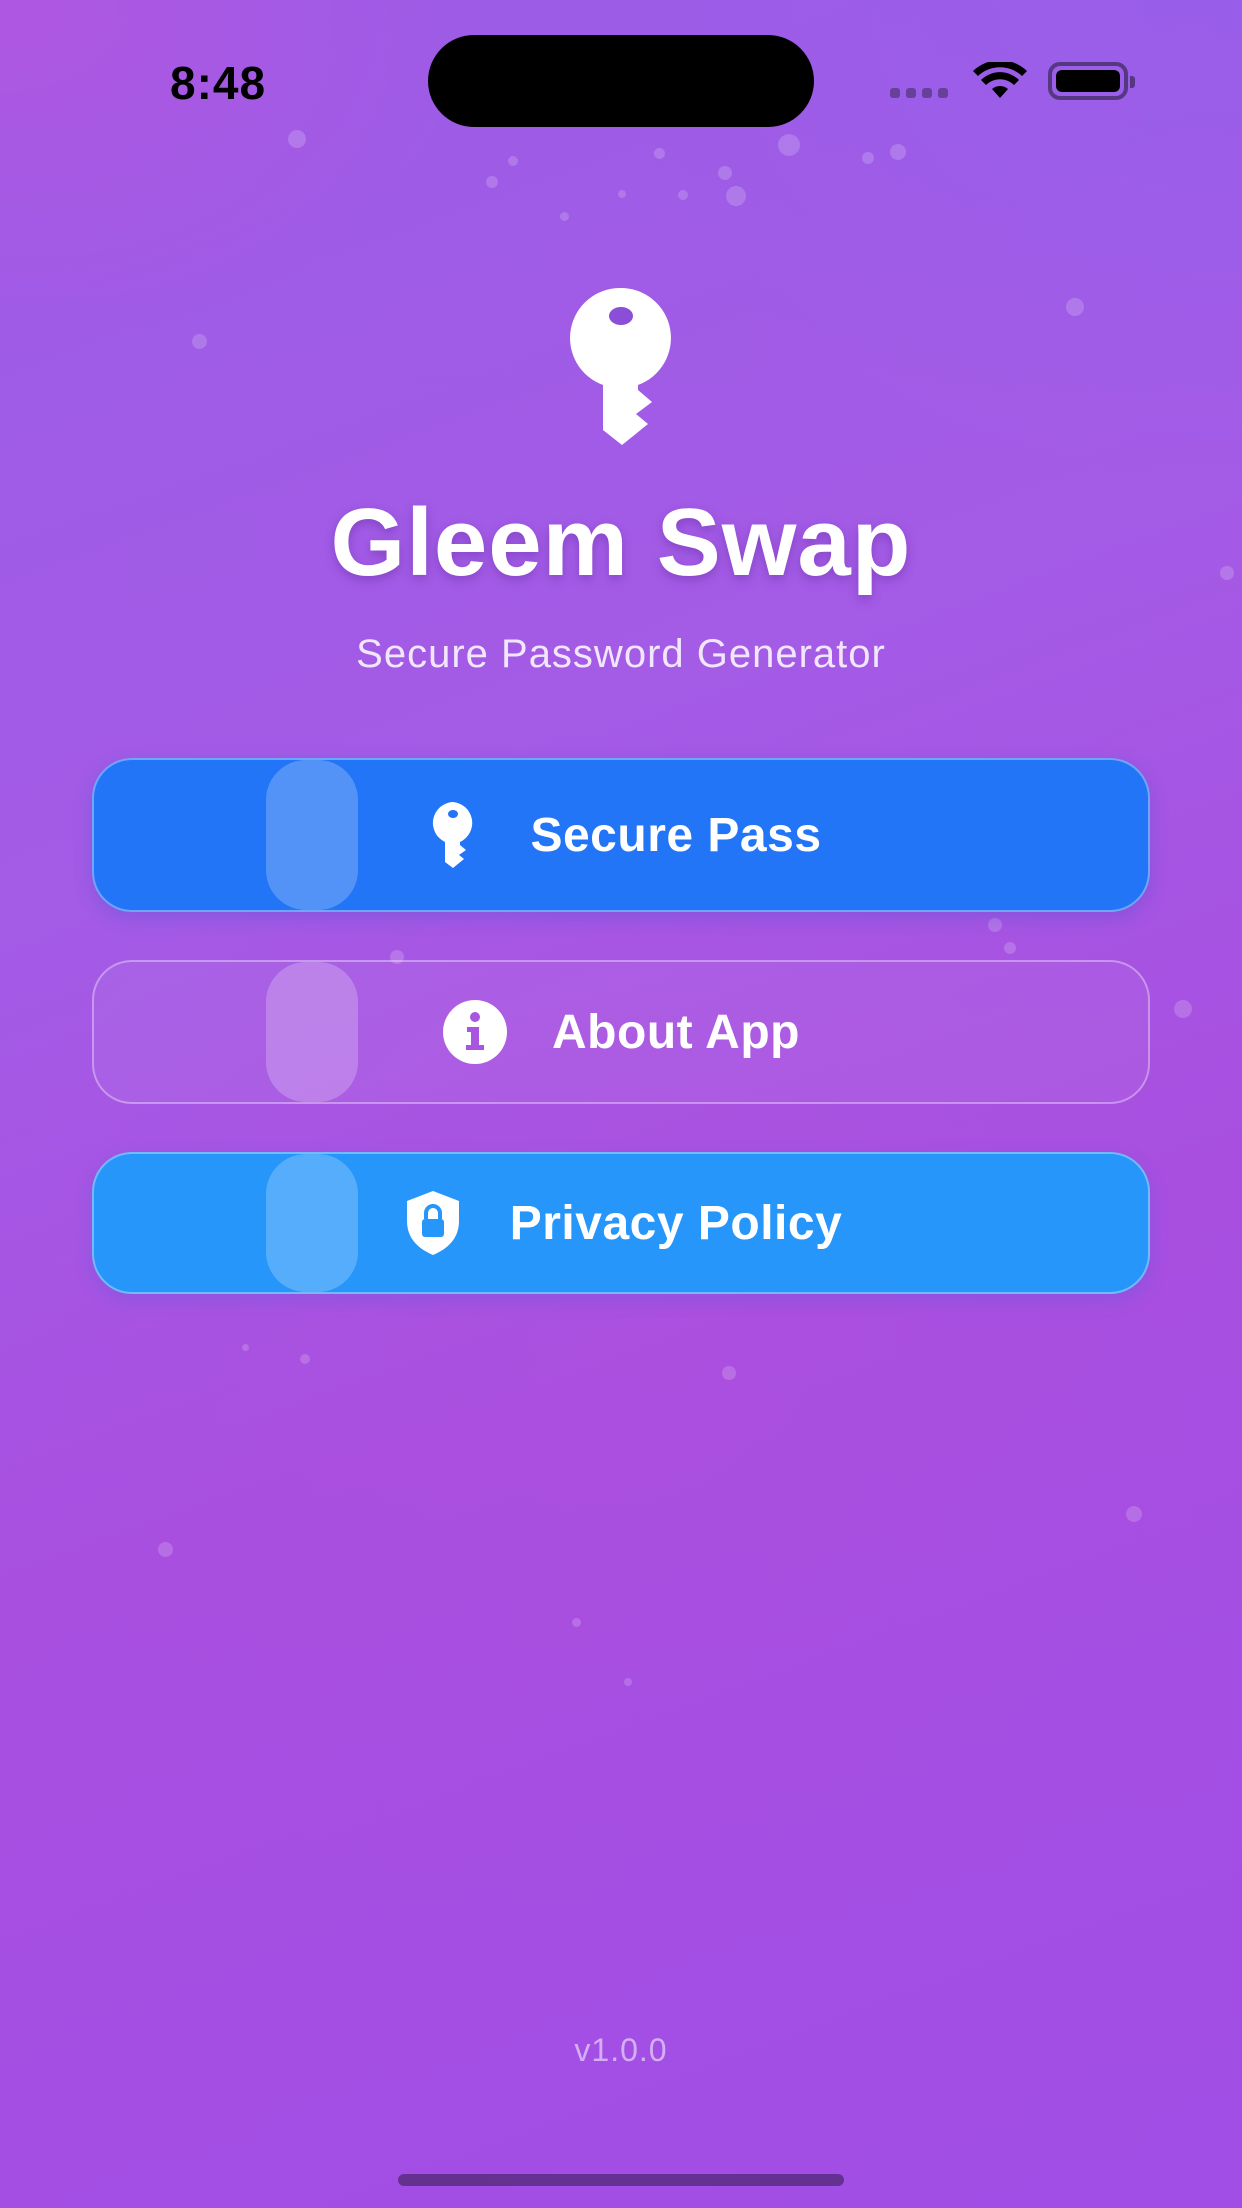 The image size is (1242, 2208). I want to click on secure-pass-button: Secure Pass, so click(621, 835).